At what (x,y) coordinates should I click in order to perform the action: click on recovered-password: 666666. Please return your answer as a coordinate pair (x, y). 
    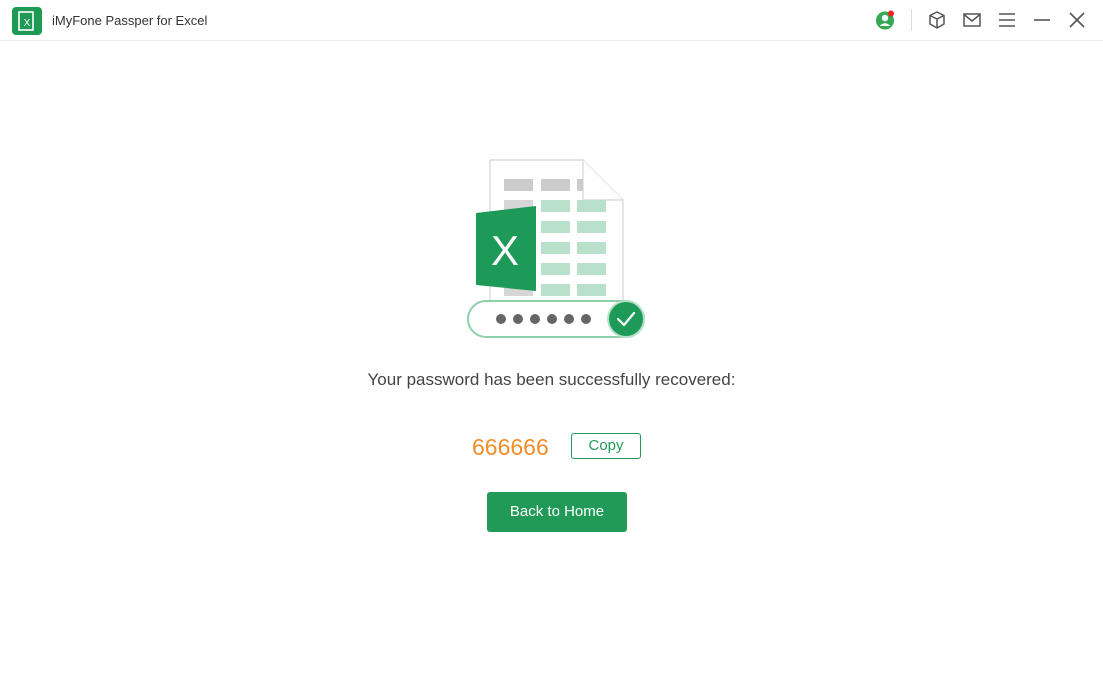
    Looking at the image, I should click on (510, 447).